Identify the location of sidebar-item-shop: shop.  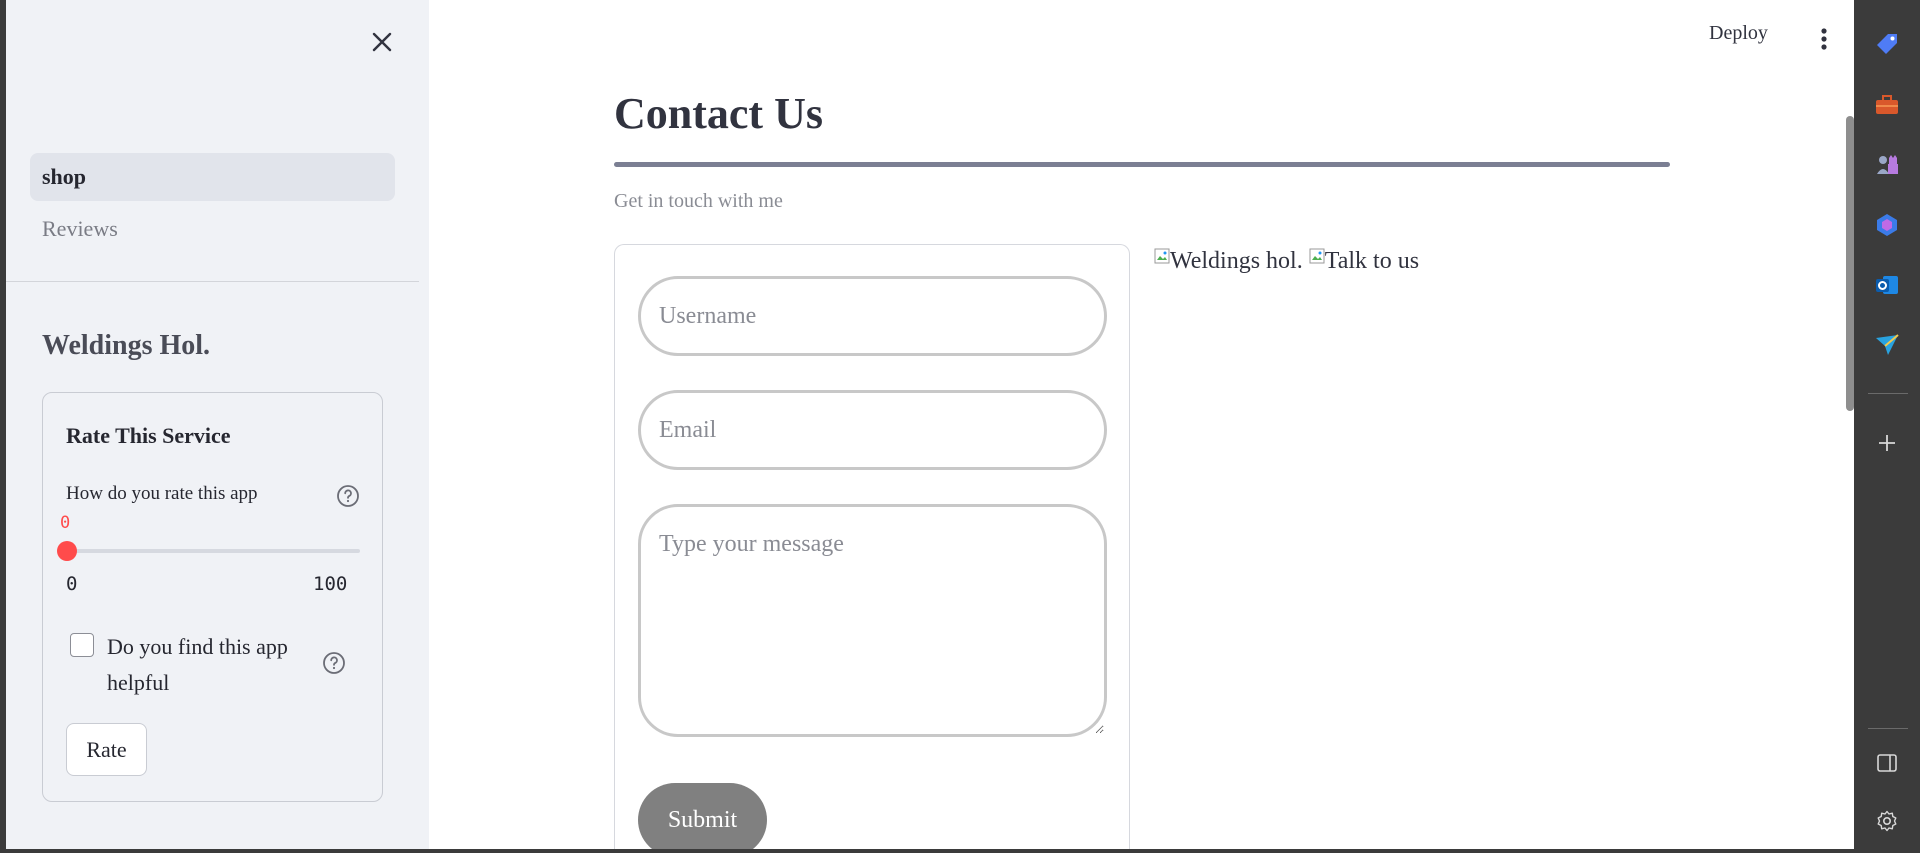
(212, 177).